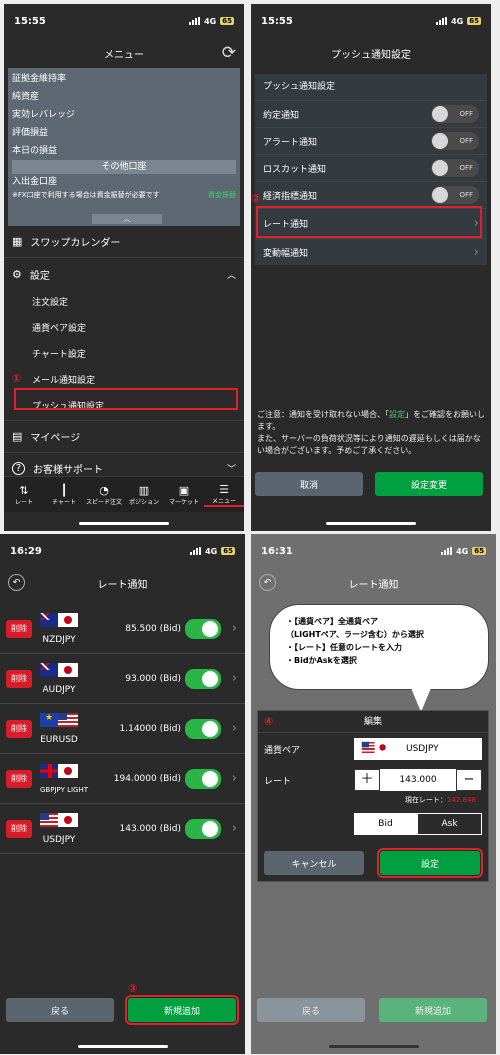 The image size is (500, 1055). I want to click on collapse-button: ︿, so click(127, 219).